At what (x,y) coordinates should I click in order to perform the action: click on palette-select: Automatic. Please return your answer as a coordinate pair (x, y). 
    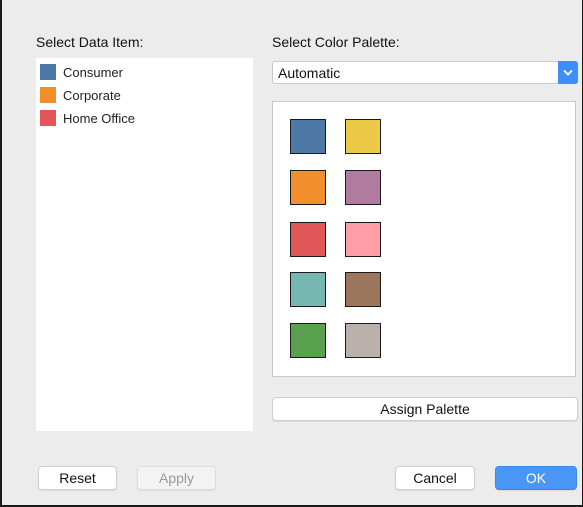
    Looking at the image, I should click on (425, 72).